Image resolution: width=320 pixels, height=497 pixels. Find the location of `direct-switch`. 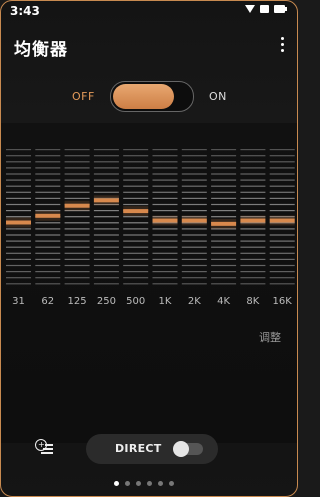

direct-switch is located at coordinates (188, 449).